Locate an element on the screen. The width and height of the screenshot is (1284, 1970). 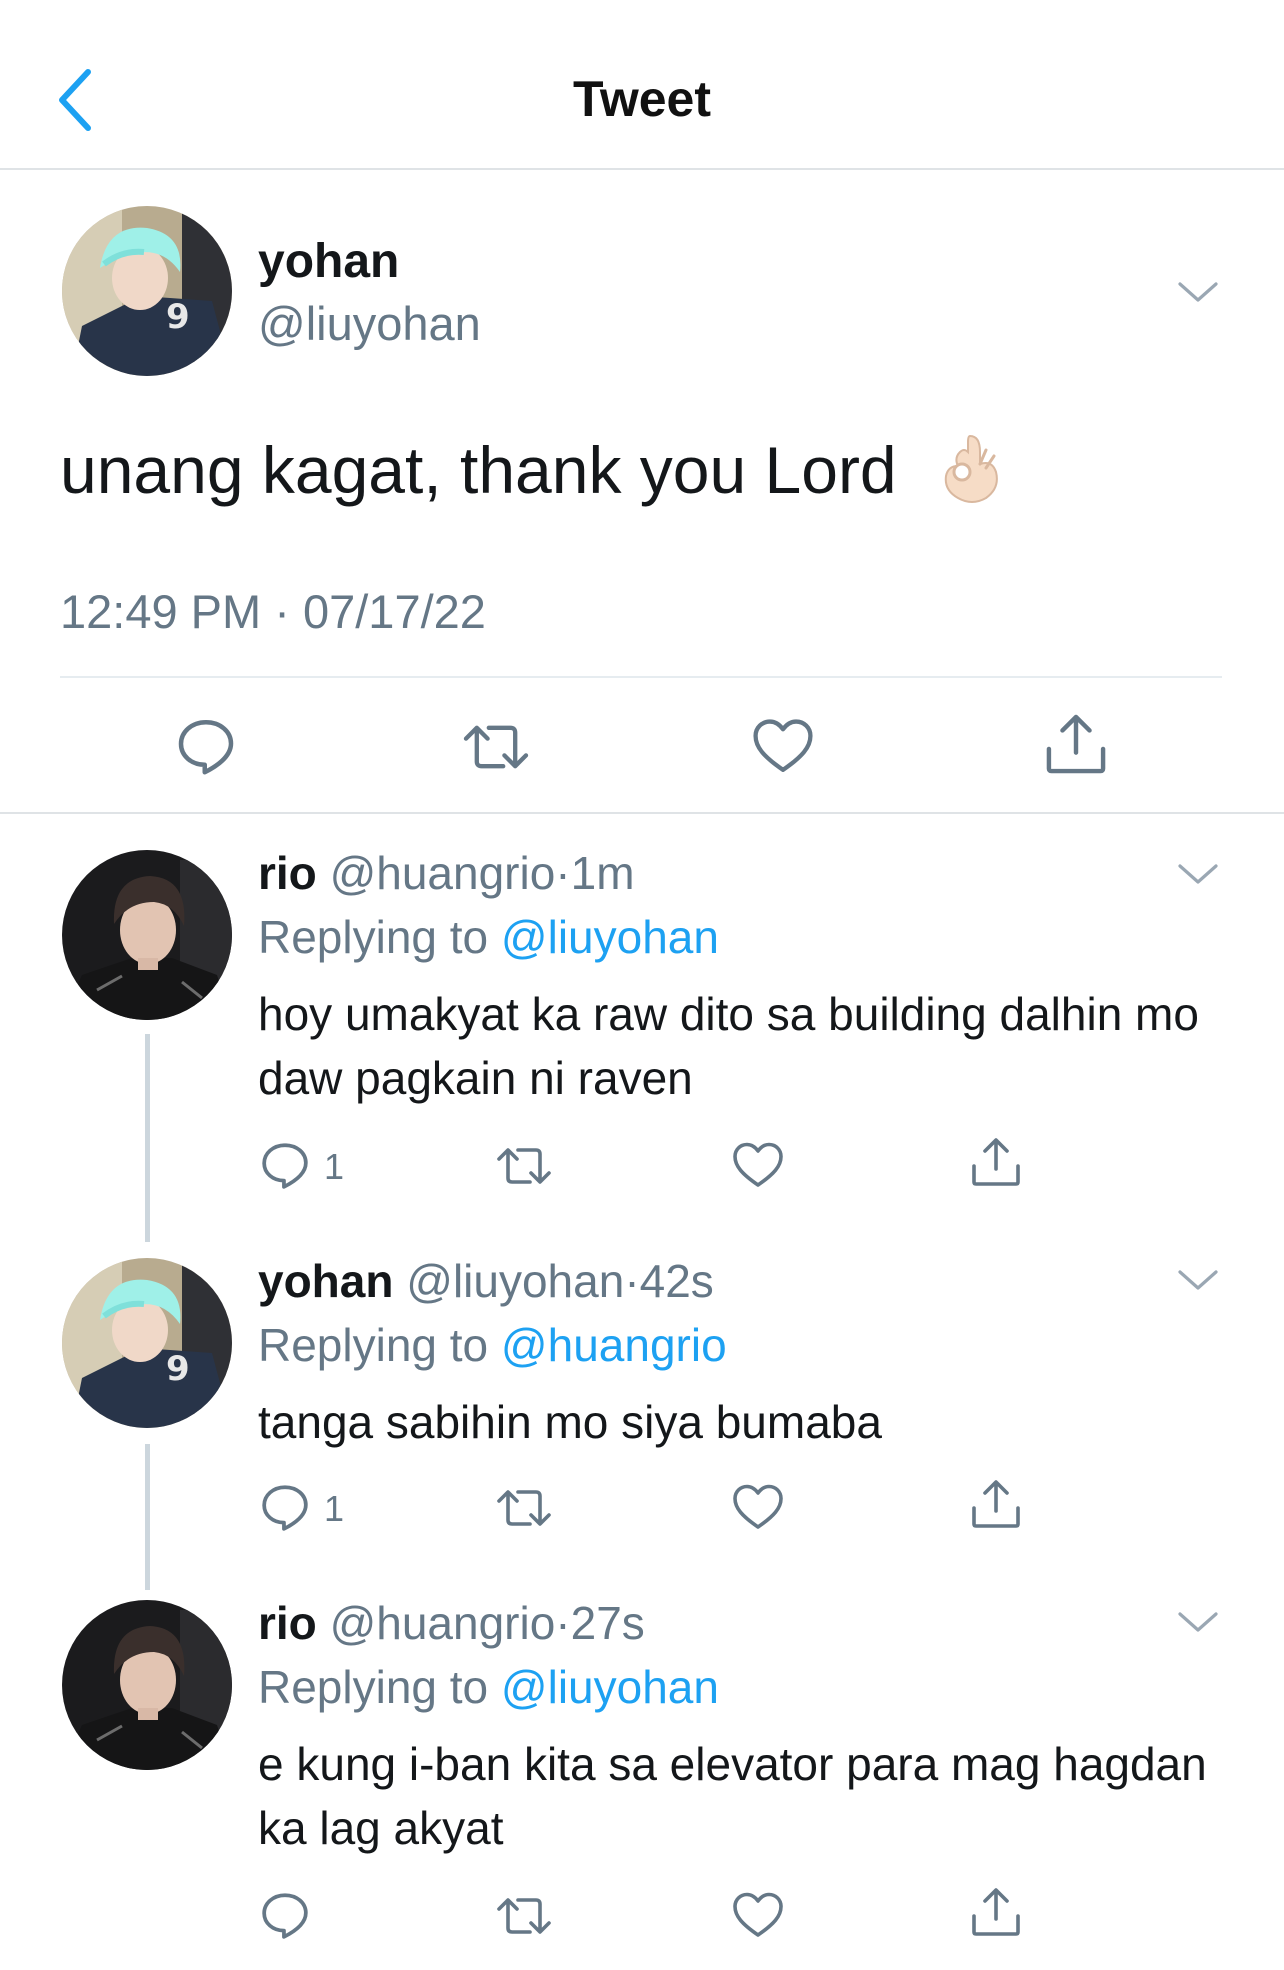
reply-header: rio @huangrio·1m is located at coordinates (446, 873).